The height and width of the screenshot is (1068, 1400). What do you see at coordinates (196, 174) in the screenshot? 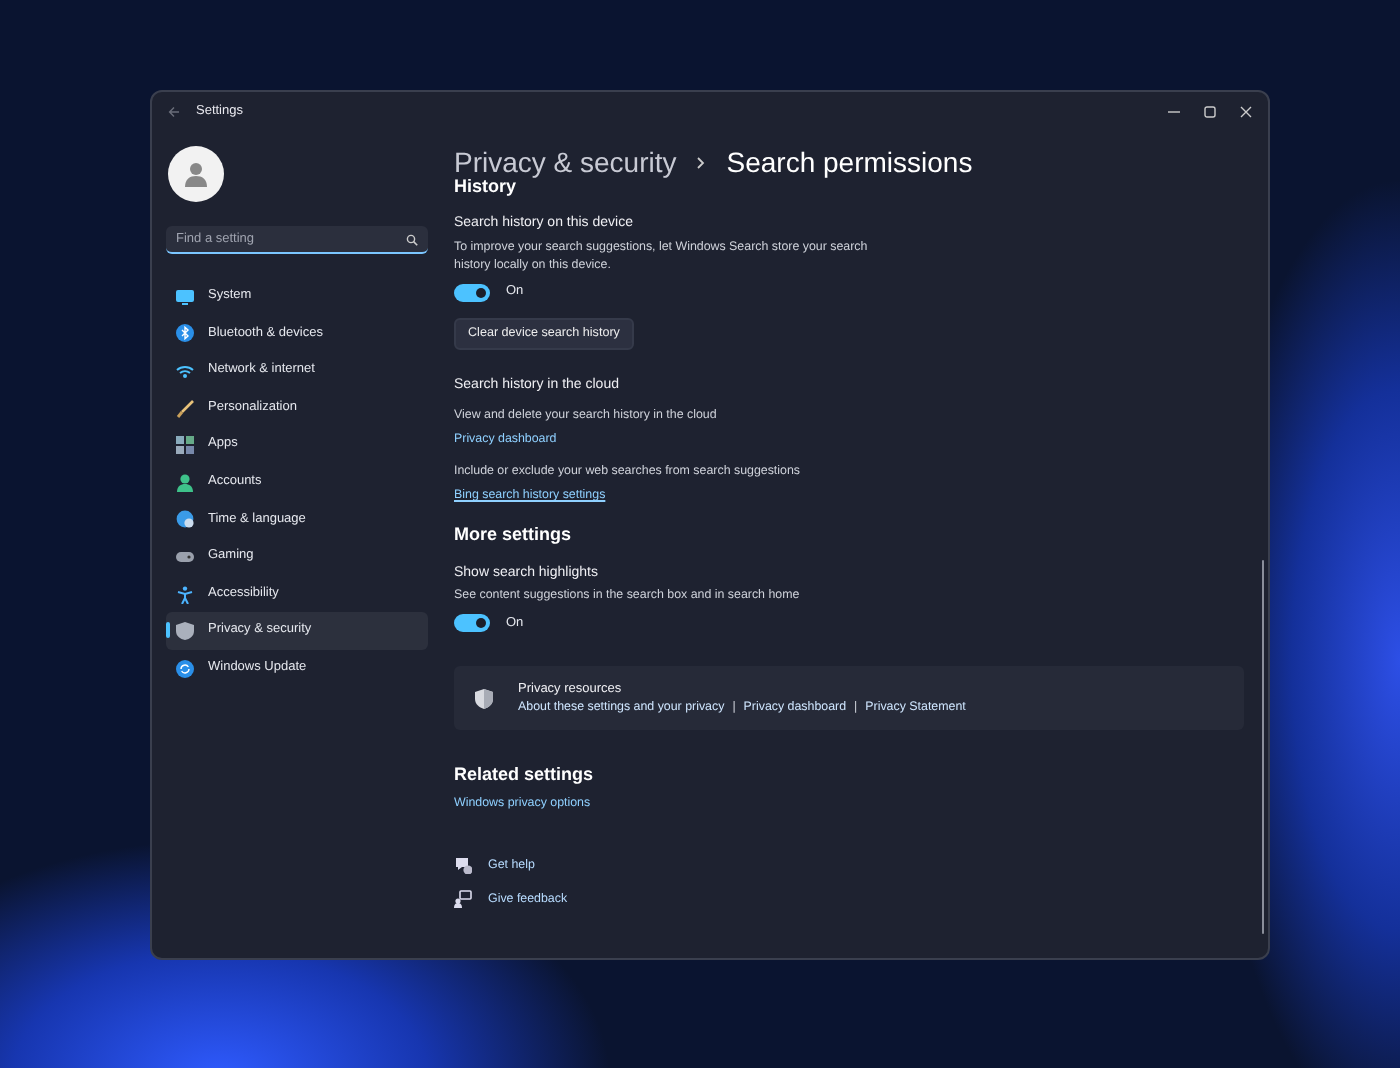
I see `user-avatar` at bounding box center [196, 174].